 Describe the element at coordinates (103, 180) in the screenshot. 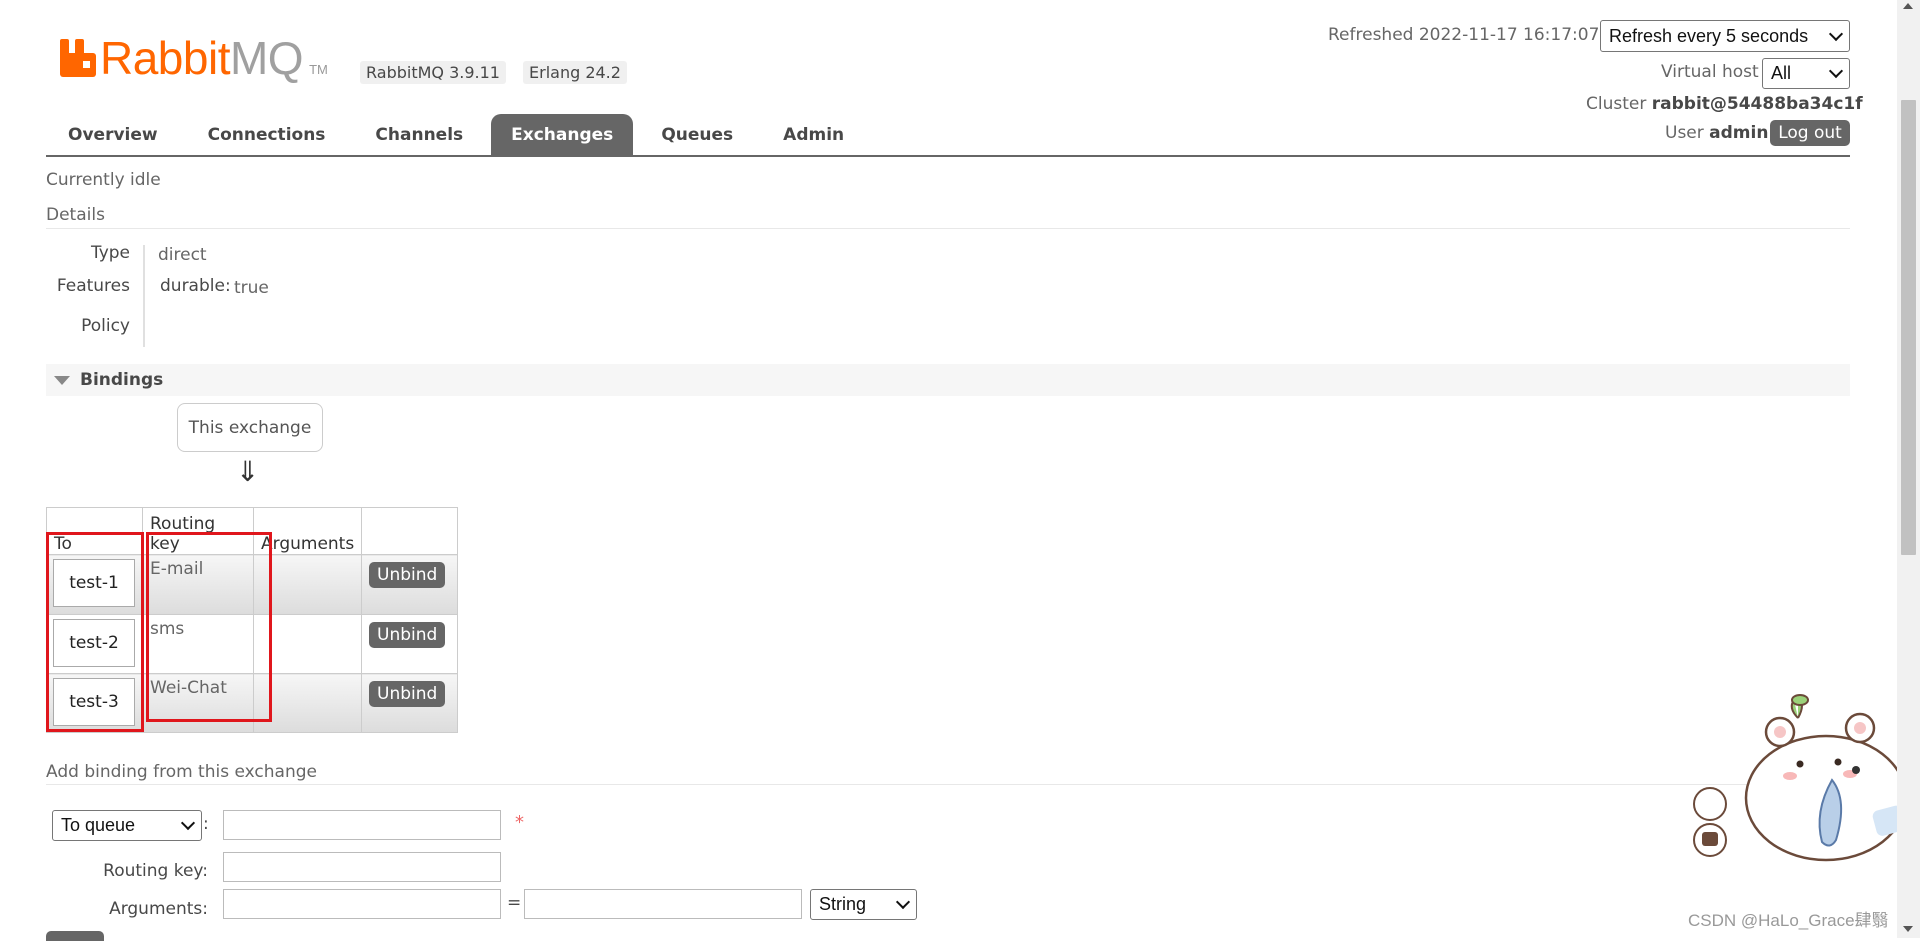

I see `status-text: Currently idle` at that location.